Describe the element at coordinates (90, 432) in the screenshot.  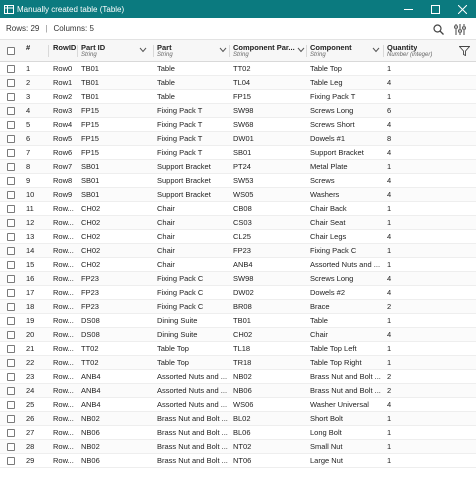
I see `table-cell: NB06` at that location.